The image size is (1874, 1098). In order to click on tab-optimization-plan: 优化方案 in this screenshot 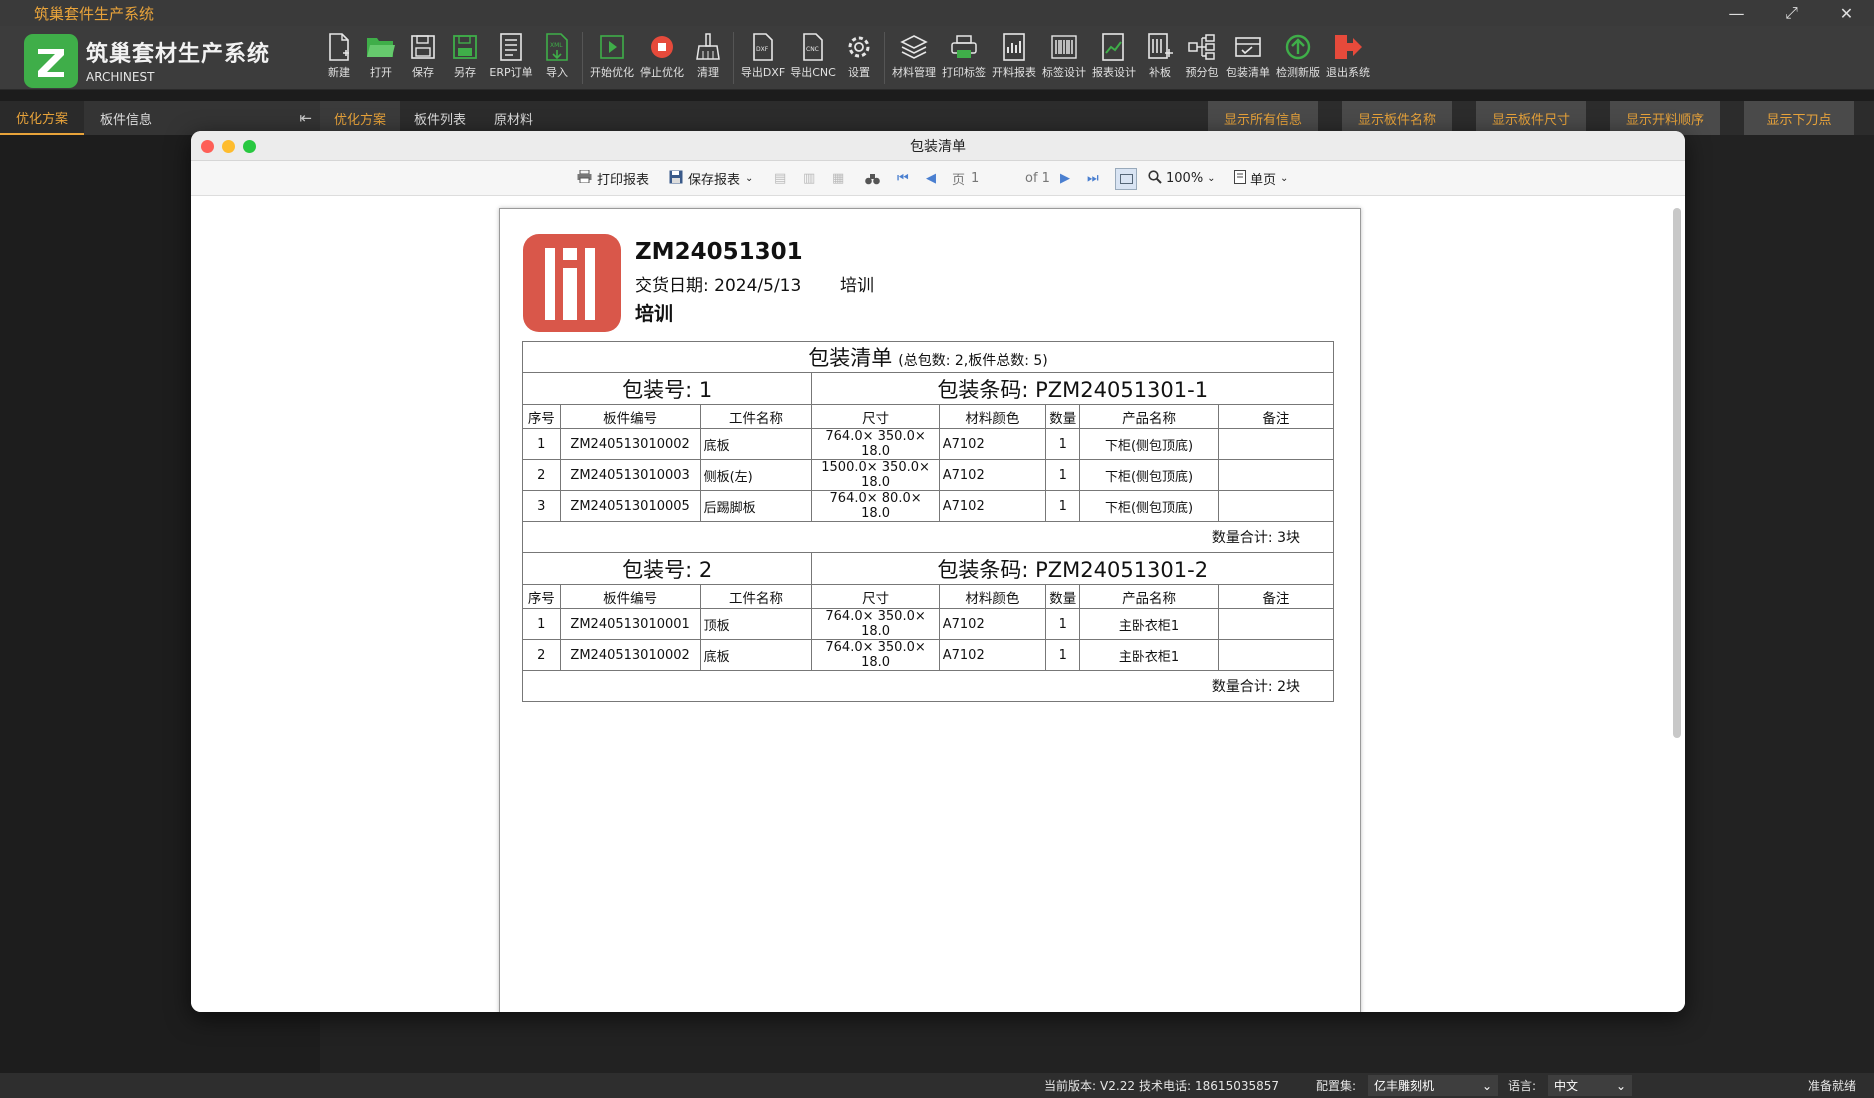, I will do `click(42, 118)`.